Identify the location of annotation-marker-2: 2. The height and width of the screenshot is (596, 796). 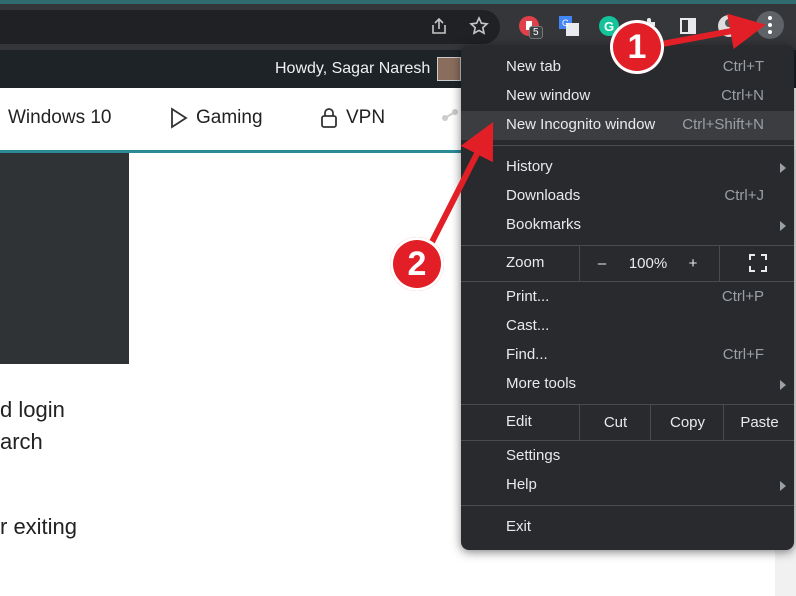
(417, 264).